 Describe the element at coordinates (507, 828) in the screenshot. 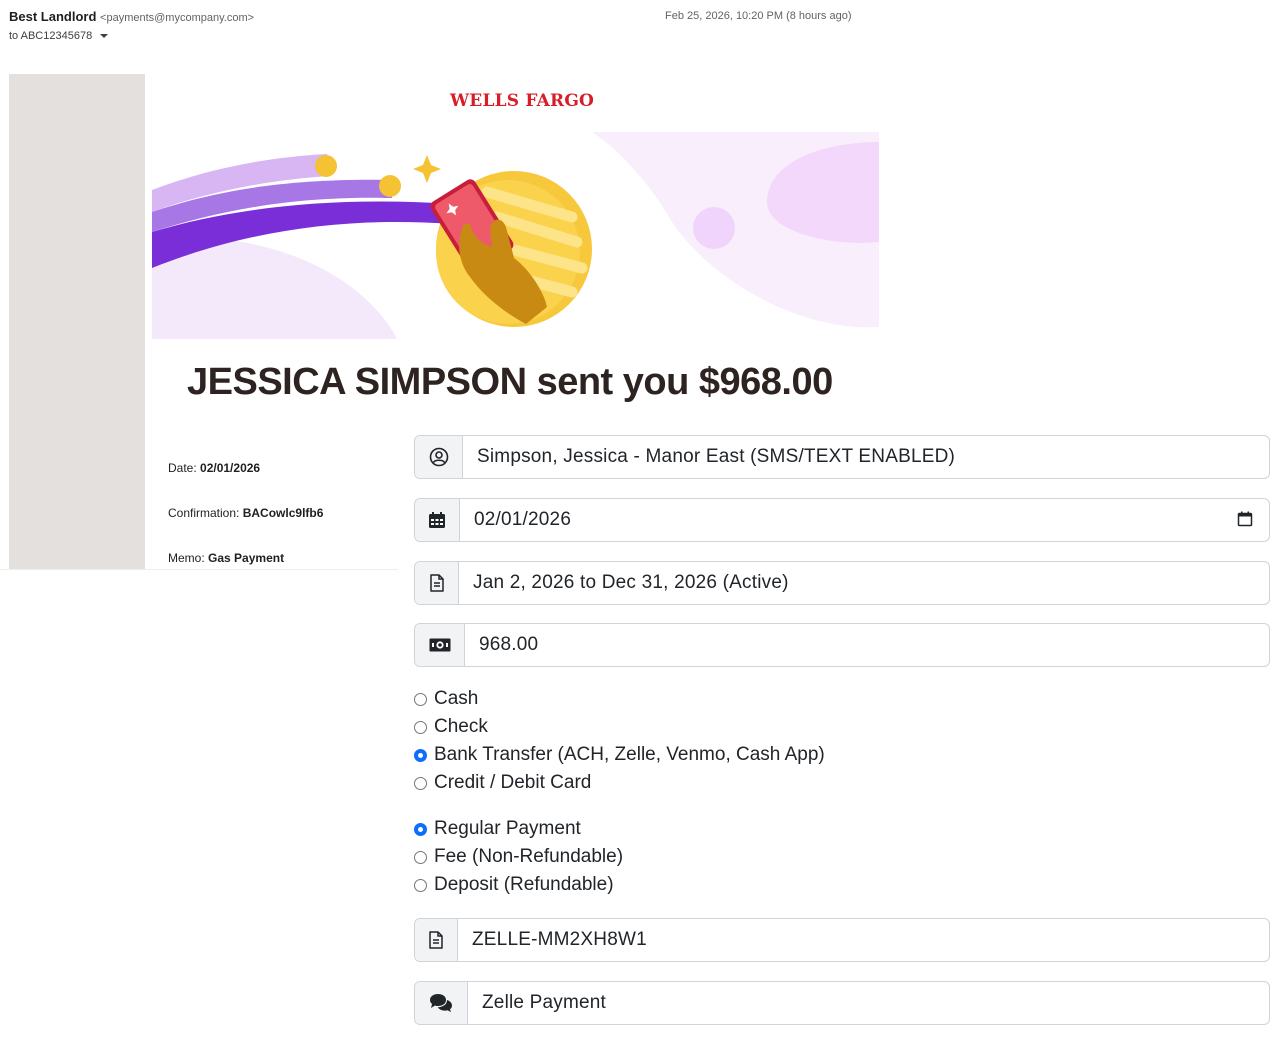

I see `radio-label: Regular Payment` at that location.